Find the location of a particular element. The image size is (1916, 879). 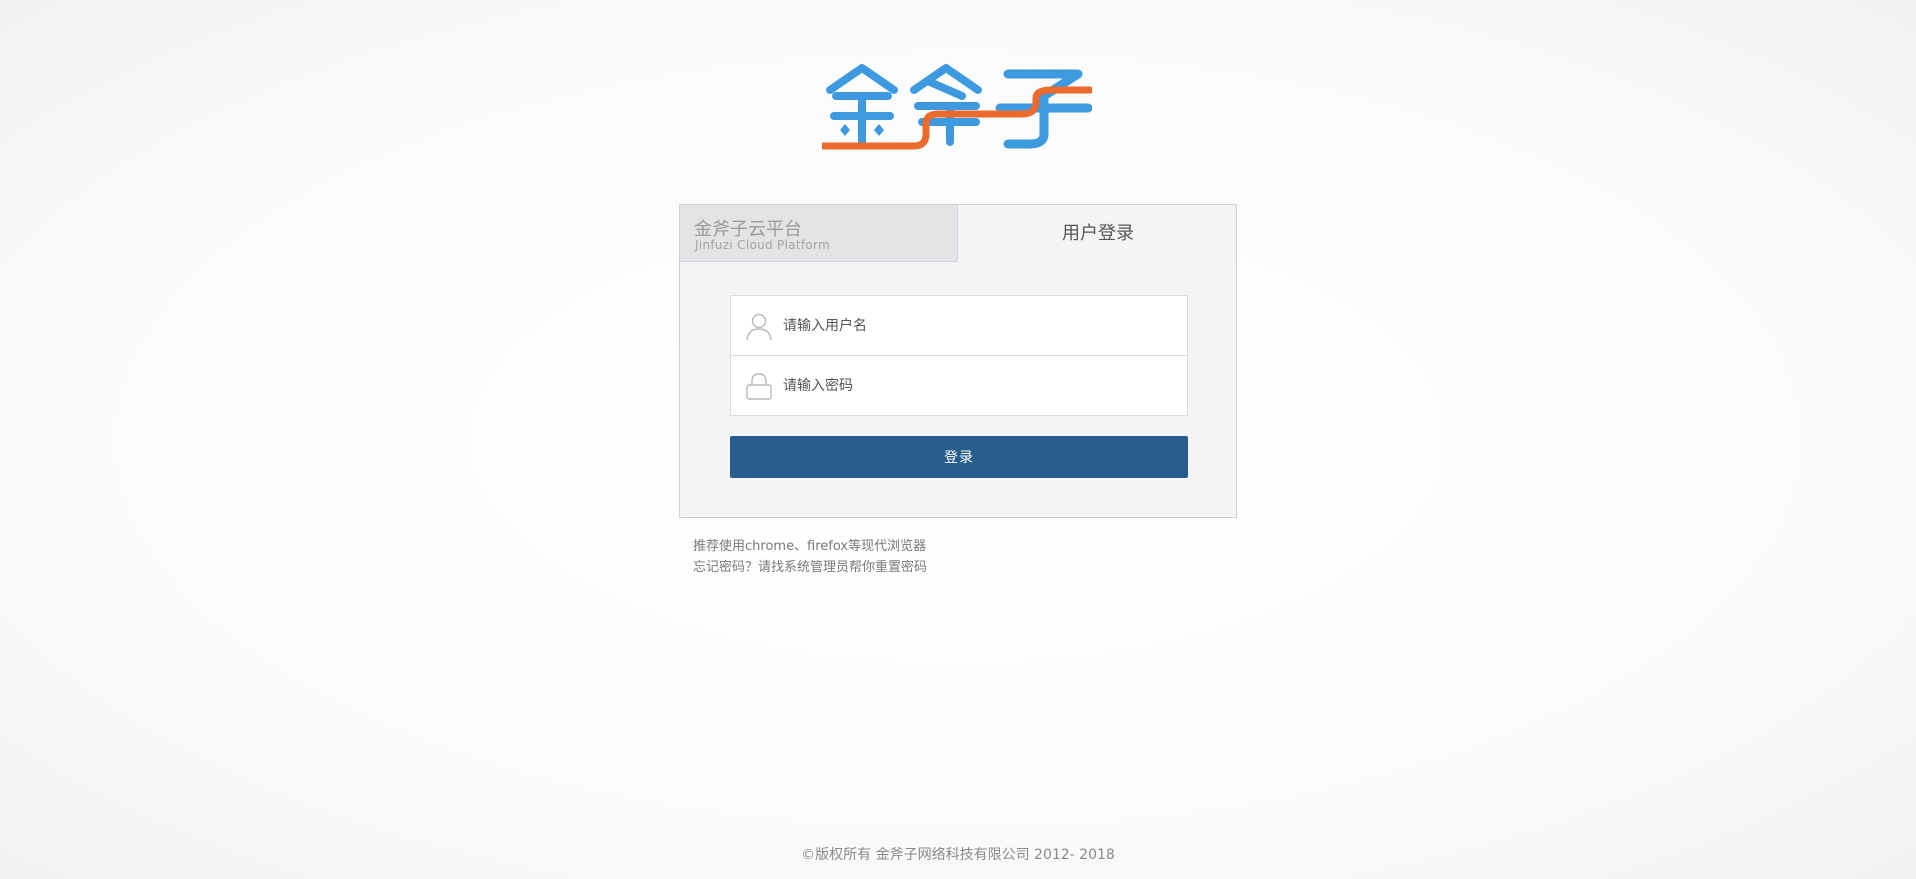

username-field is located at coordinates (959, 325).